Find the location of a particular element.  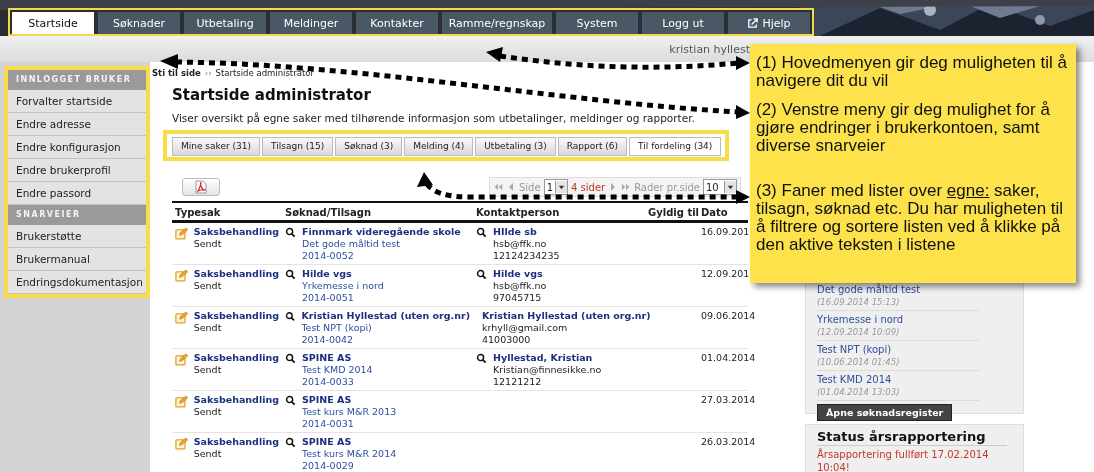

menu-tab: Logg ut is located at coordinates (683, 23).